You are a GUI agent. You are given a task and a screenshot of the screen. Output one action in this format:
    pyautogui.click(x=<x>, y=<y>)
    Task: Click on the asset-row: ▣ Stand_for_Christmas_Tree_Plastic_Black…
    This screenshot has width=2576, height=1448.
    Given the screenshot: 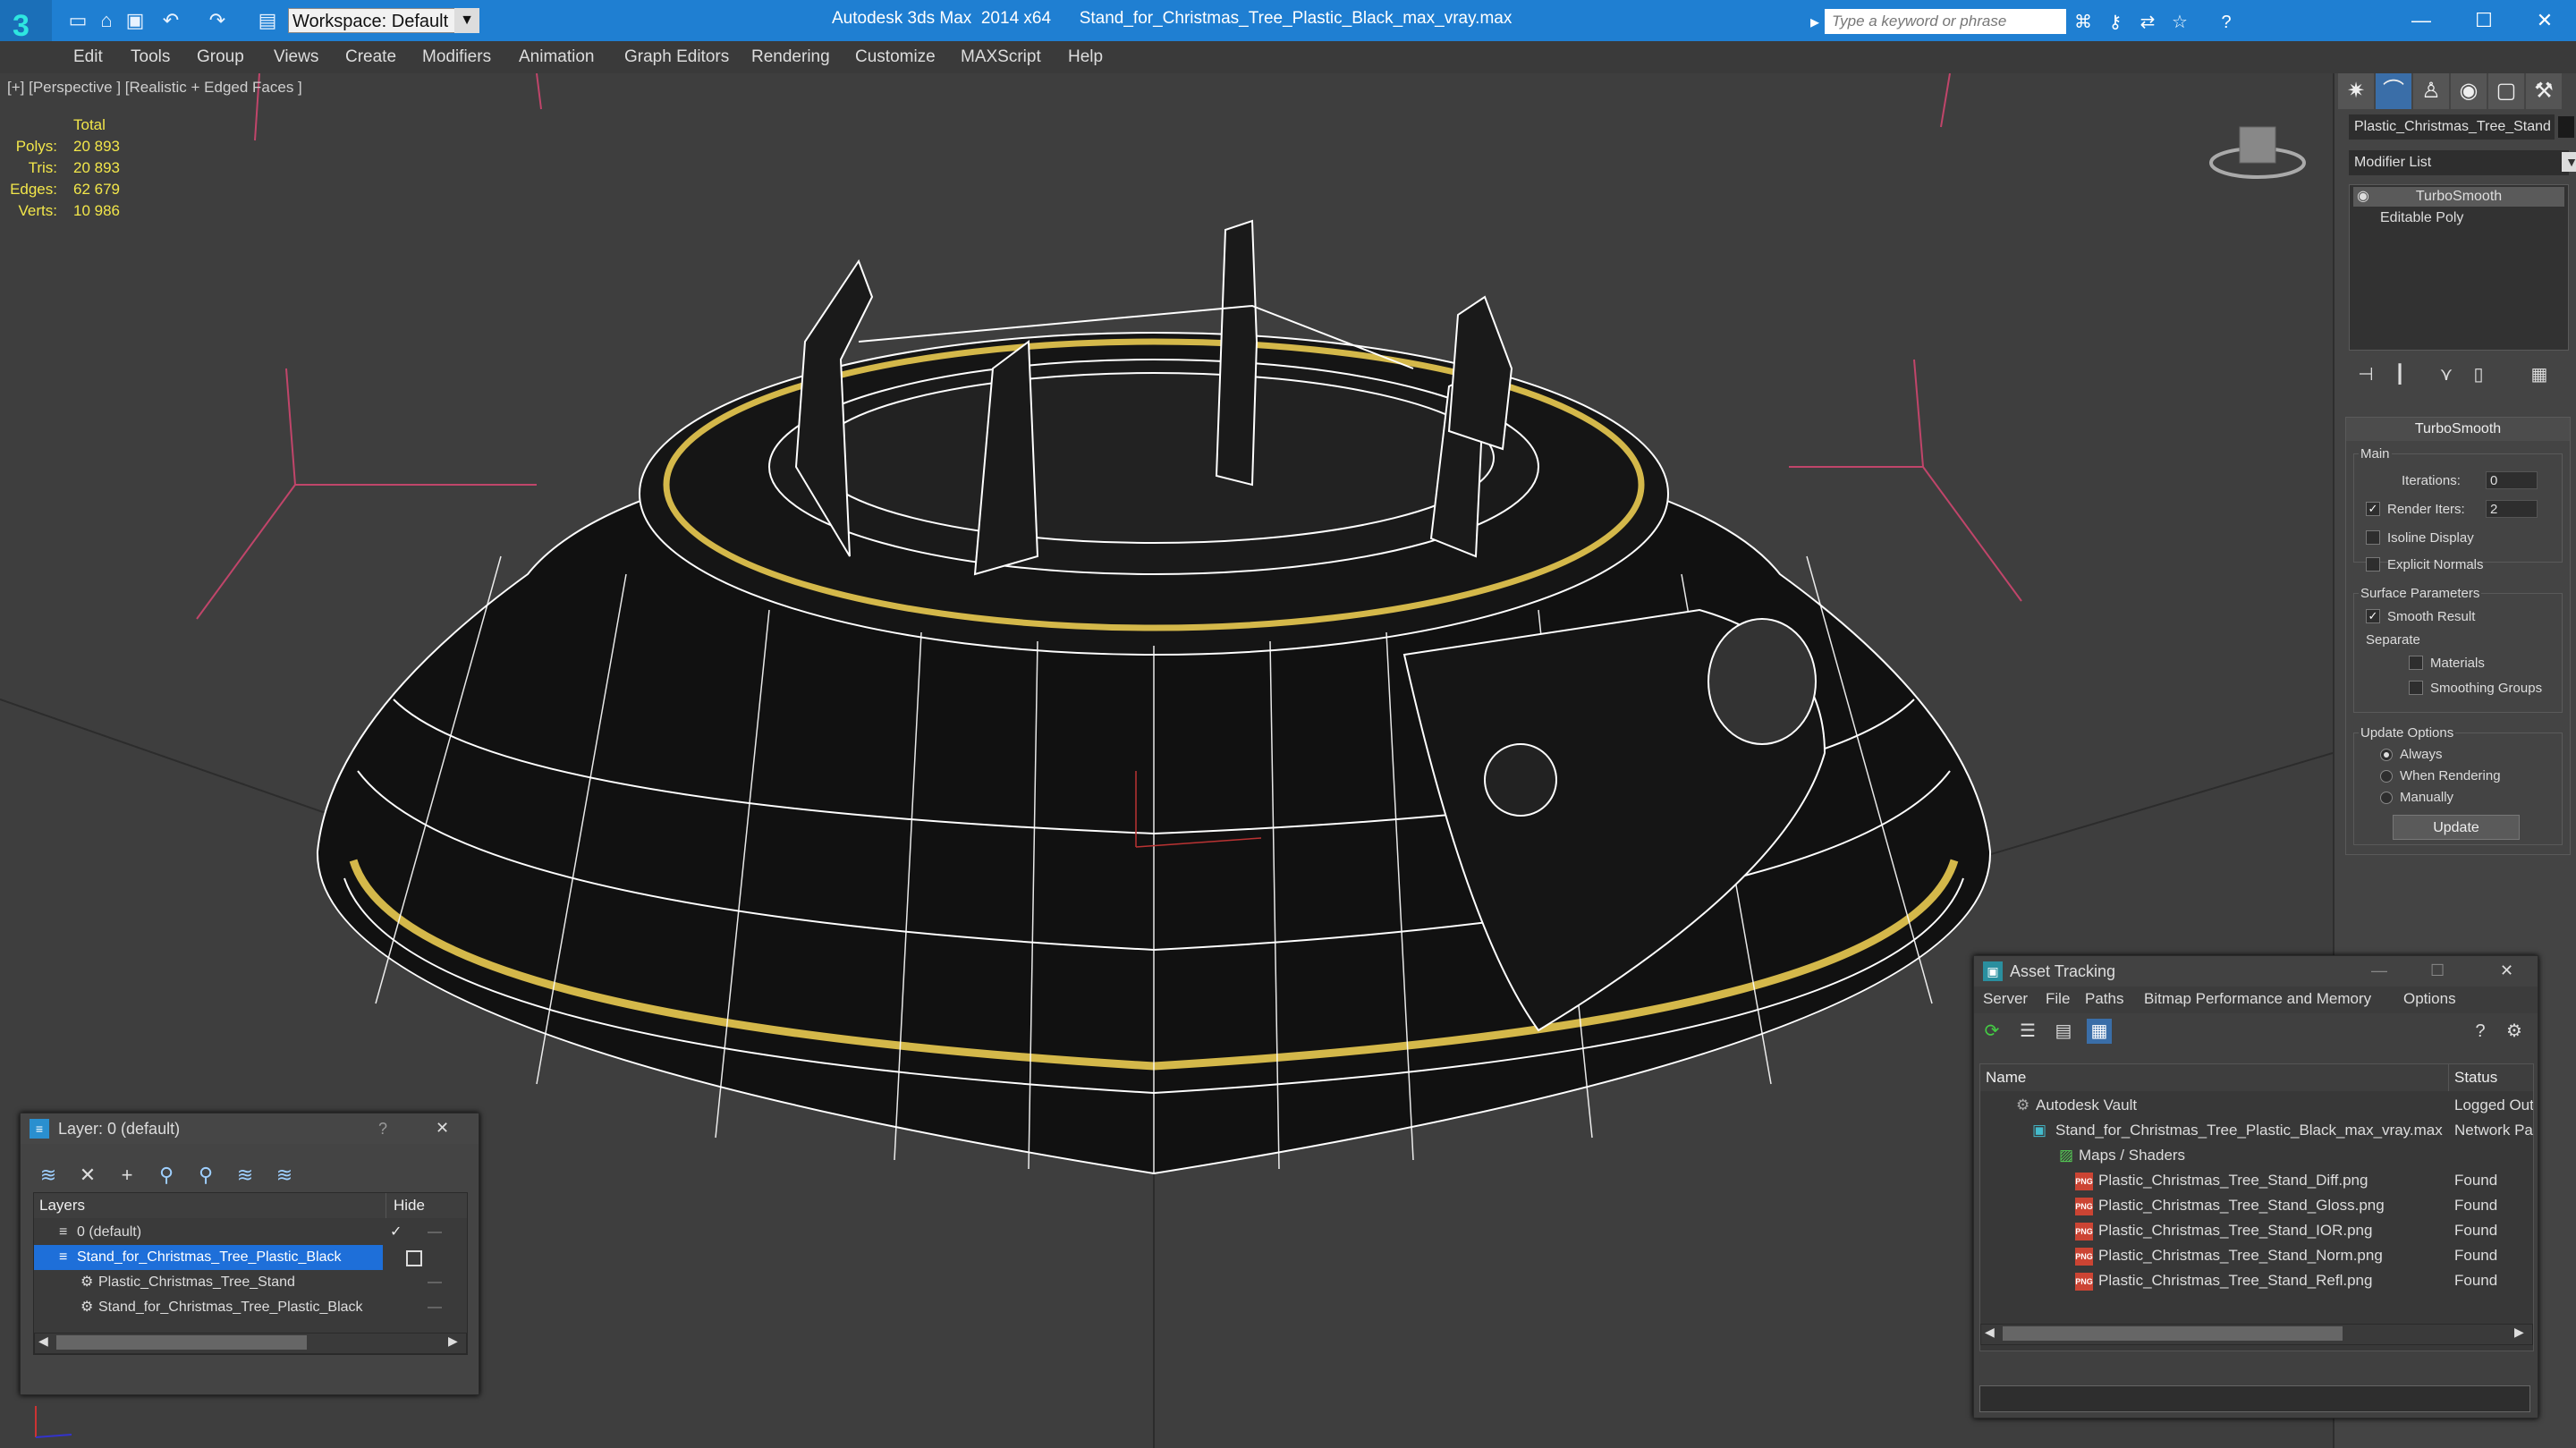 What is the action you would take?
    pyautogui.click(x=2256, y=1130)
    